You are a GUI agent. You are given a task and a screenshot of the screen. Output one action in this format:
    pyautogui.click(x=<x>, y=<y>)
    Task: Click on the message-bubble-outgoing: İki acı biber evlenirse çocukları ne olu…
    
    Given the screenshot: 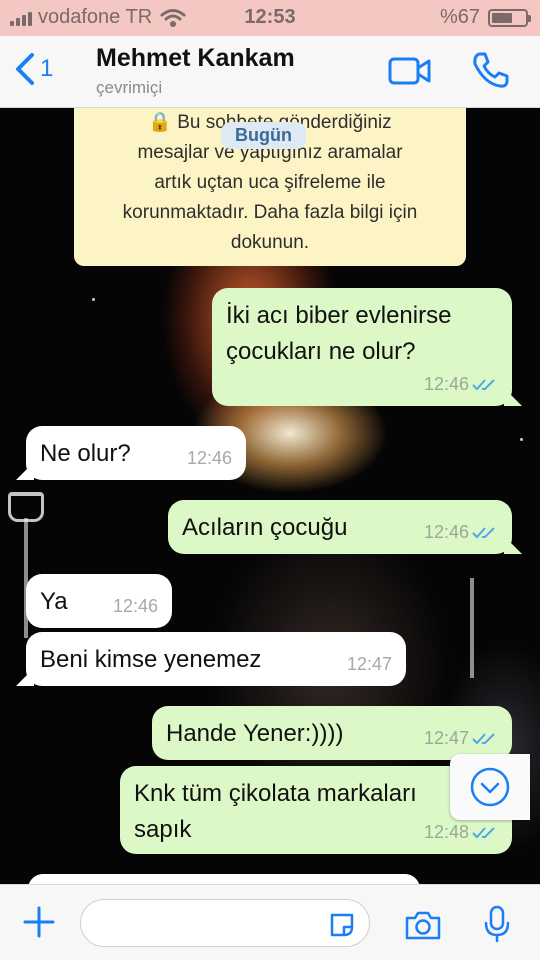 What is the action you would take?
    pyautogui.click(x=367, y=347)
    